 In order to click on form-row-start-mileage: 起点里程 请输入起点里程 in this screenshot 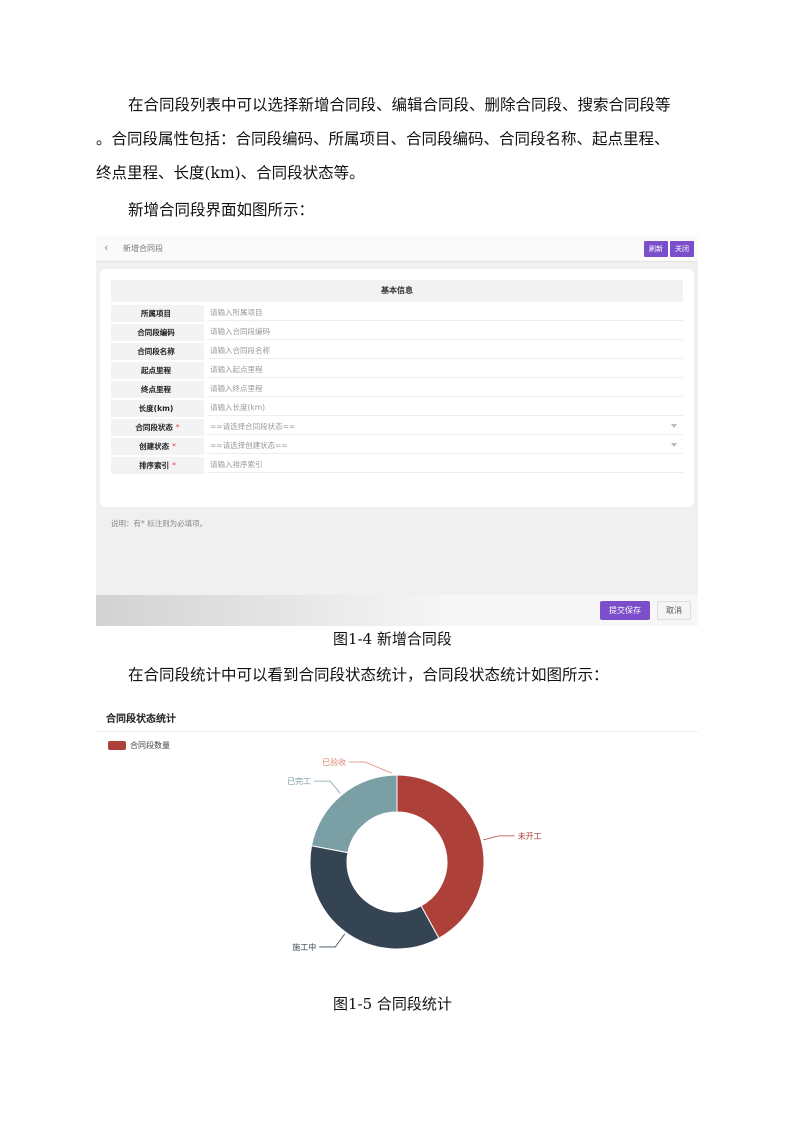, I will do `click(397, 370)`.